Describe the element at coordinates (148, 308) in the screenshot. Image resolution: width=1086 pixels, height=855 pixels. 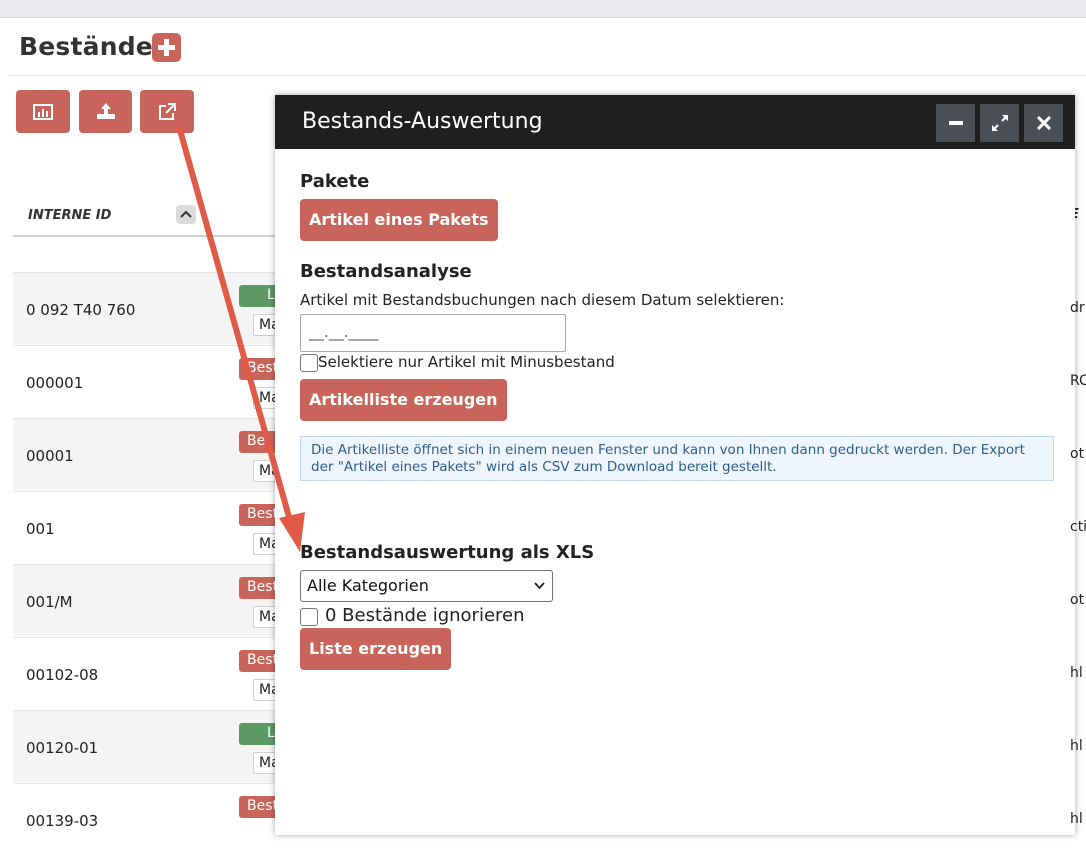
I see `table-row: 0 092 T40 760 L Ma` at that location.